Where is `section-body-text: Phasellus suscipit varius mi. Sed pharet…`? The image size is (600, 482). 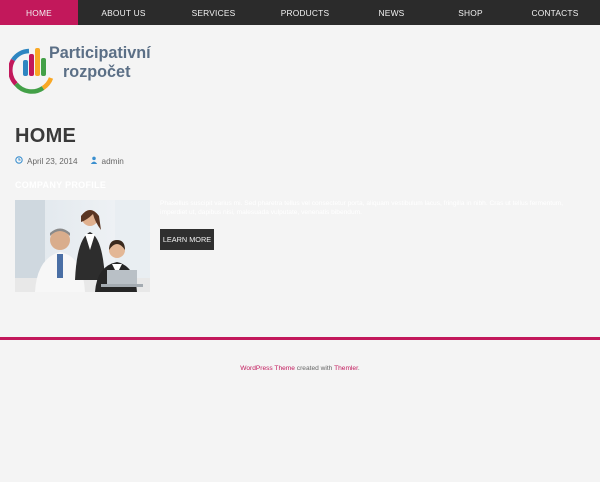 section-body-text: Phasellus suscipit varius mi. Sed pharet… is located at coordinates (362, 208).